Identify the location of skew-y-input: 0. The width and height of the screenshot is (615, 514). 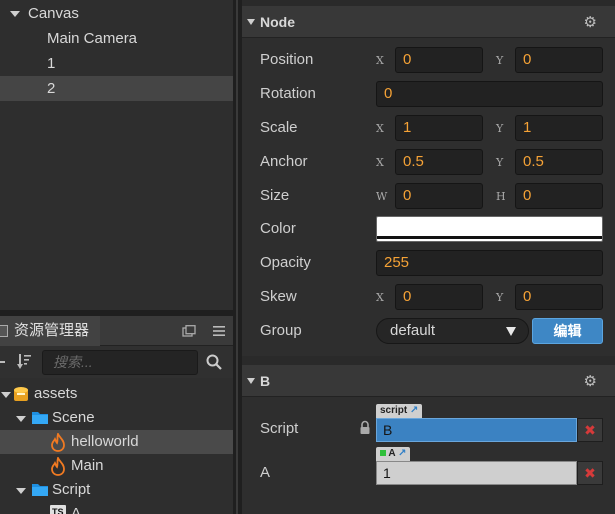
(559, 297).